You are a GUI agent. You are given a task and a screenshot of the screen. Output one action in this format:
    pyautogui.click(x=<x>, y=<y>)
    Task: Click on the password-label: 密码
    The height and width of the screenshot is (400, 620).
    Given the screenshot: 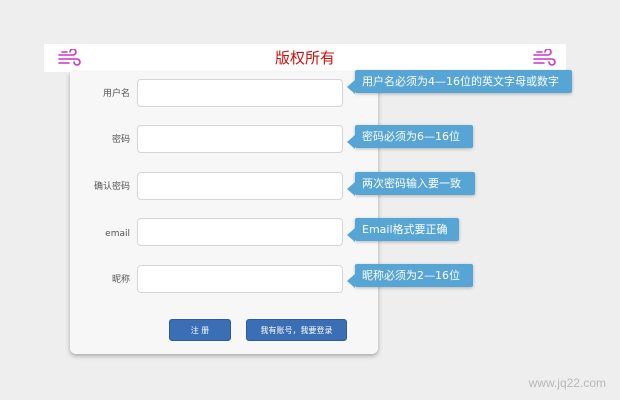 What is the action you would take?
    pyautogui.click(x=120, y=140)
    